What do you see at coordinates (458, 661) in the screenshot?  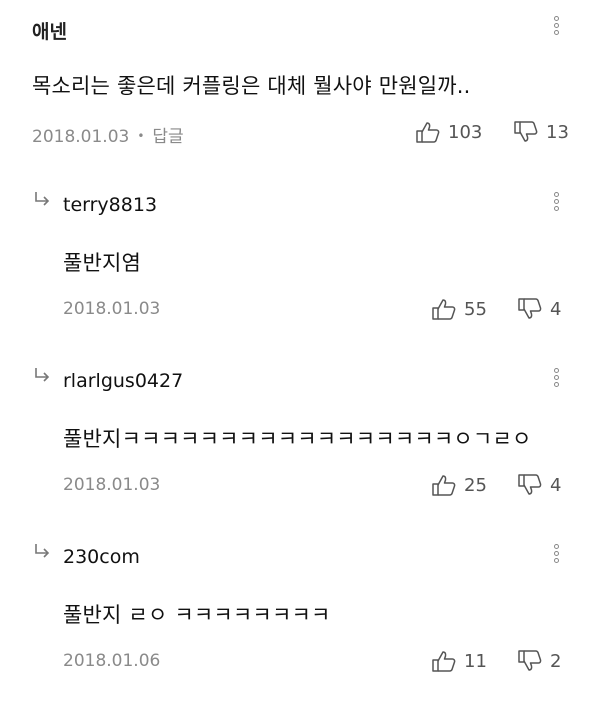 I see `like-button: 11` at bounding box center [458, 661].